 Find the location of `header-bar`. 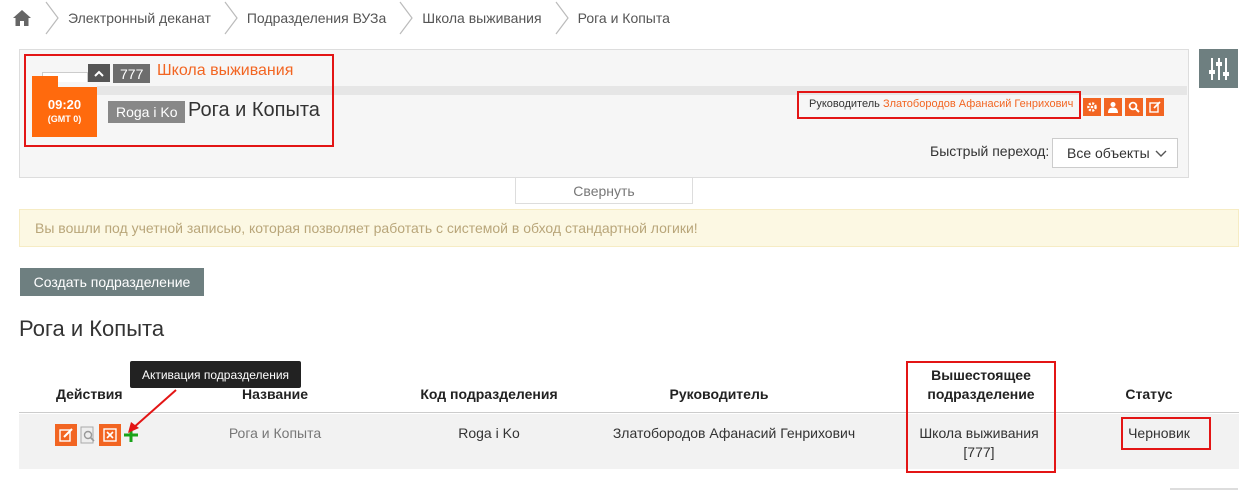

header-bar is located at coordinates (642, 90).